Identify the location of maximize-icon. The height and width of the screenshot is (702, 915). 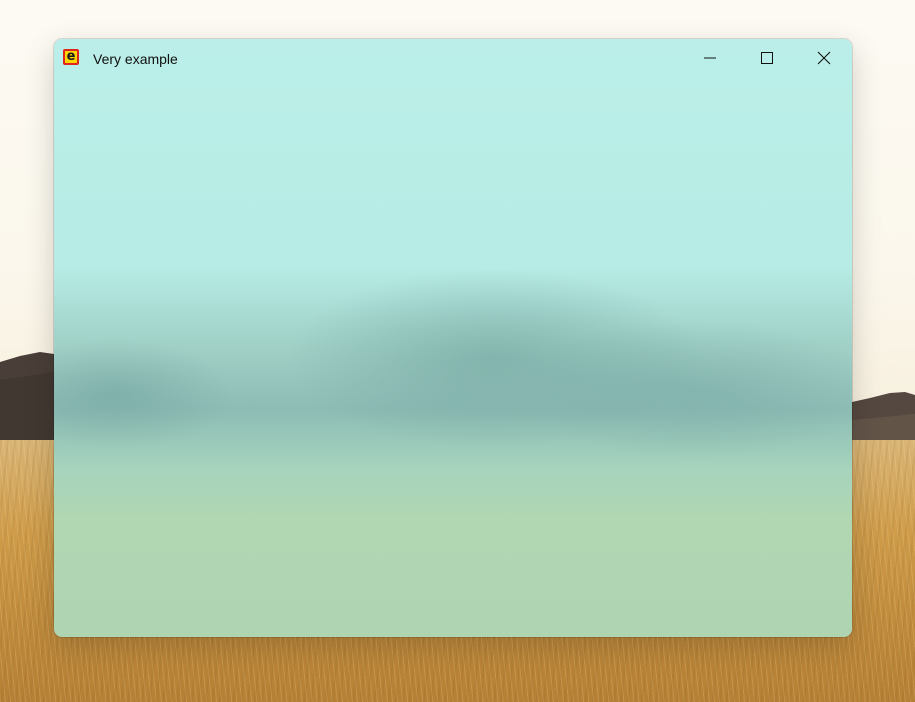
(767, 58).